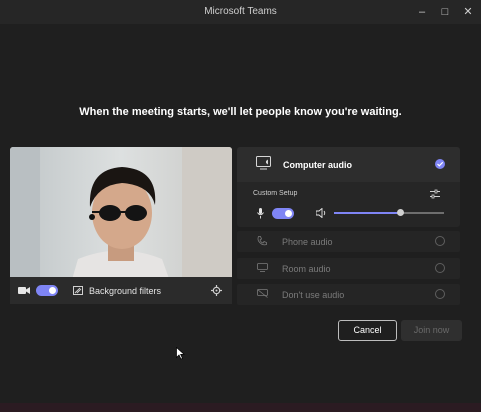  What do you see at coordinates (240, 407) in the screenshot?
I see `taskbar` at bounding box center [240, 407].